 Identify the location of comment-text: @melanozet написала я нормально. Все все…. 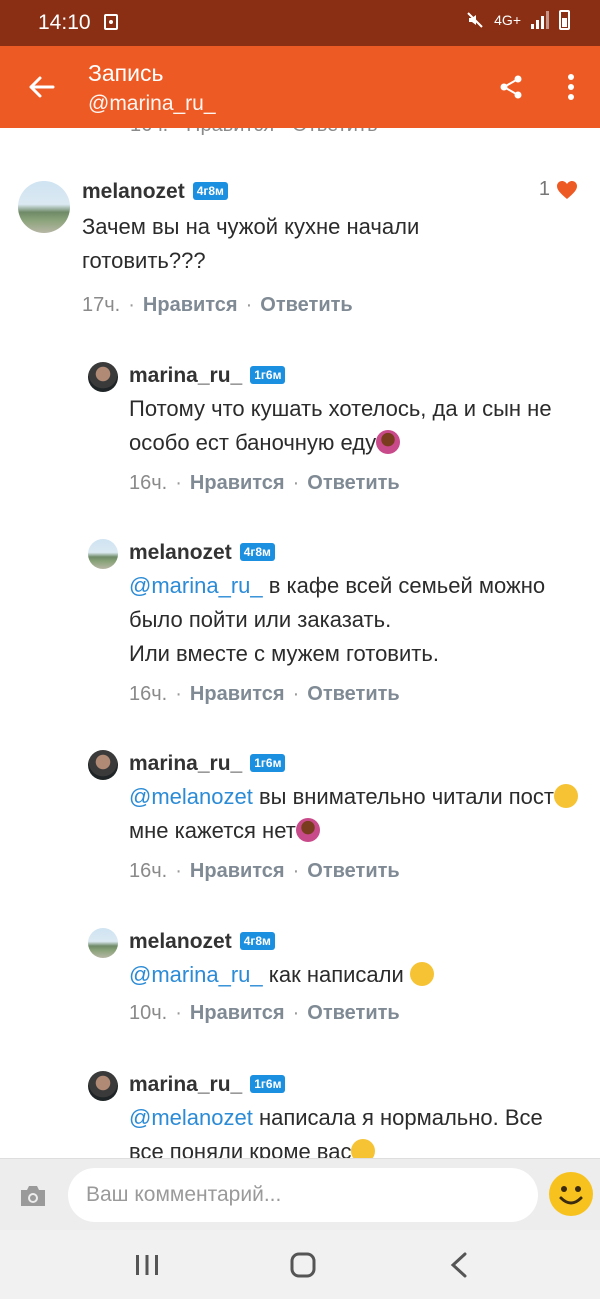
(359, 1129).